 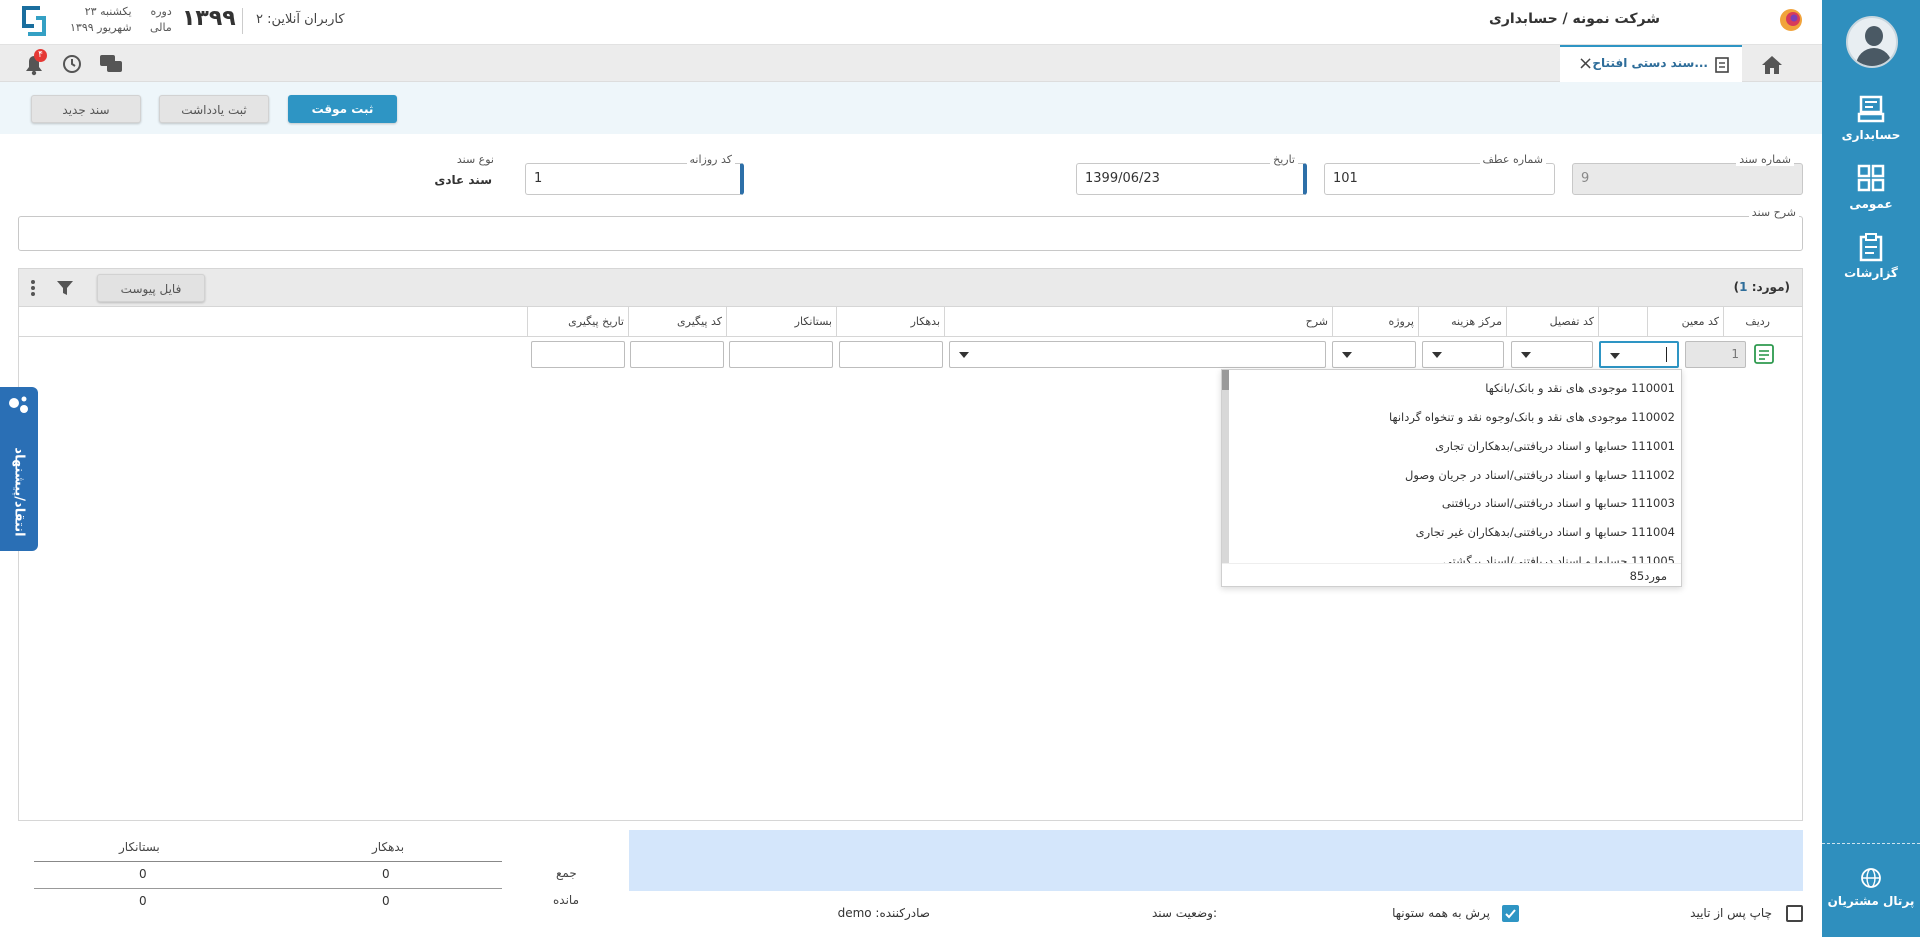 What do you see at coordinates (1871, 178) in the screenshot?
I see `grid-icon` at bounding box center [1871, 178].